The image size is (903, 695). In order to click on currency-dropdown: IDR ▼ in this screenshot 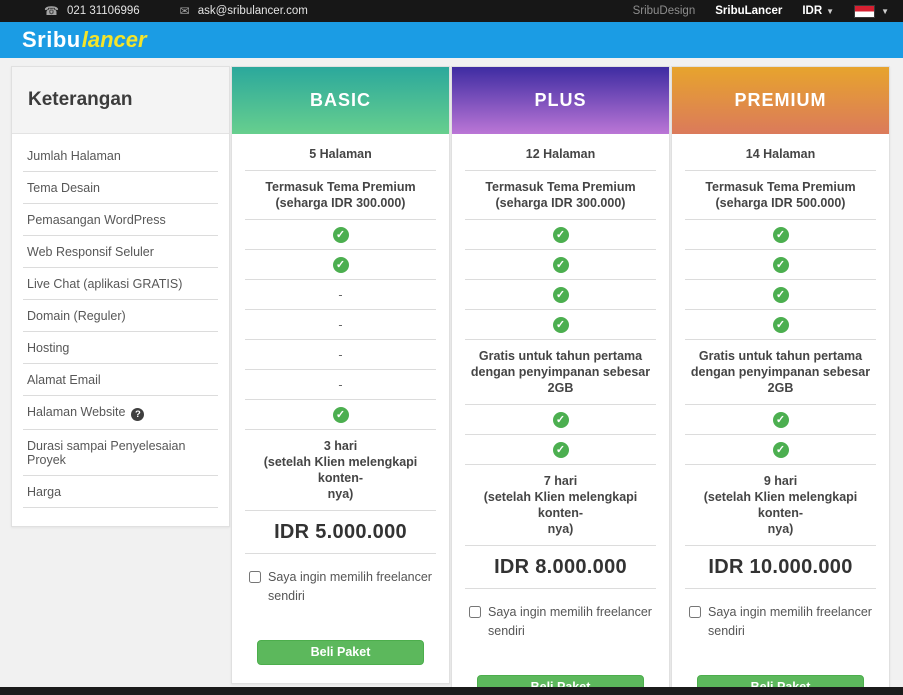, I will do `click(818, 11)`.